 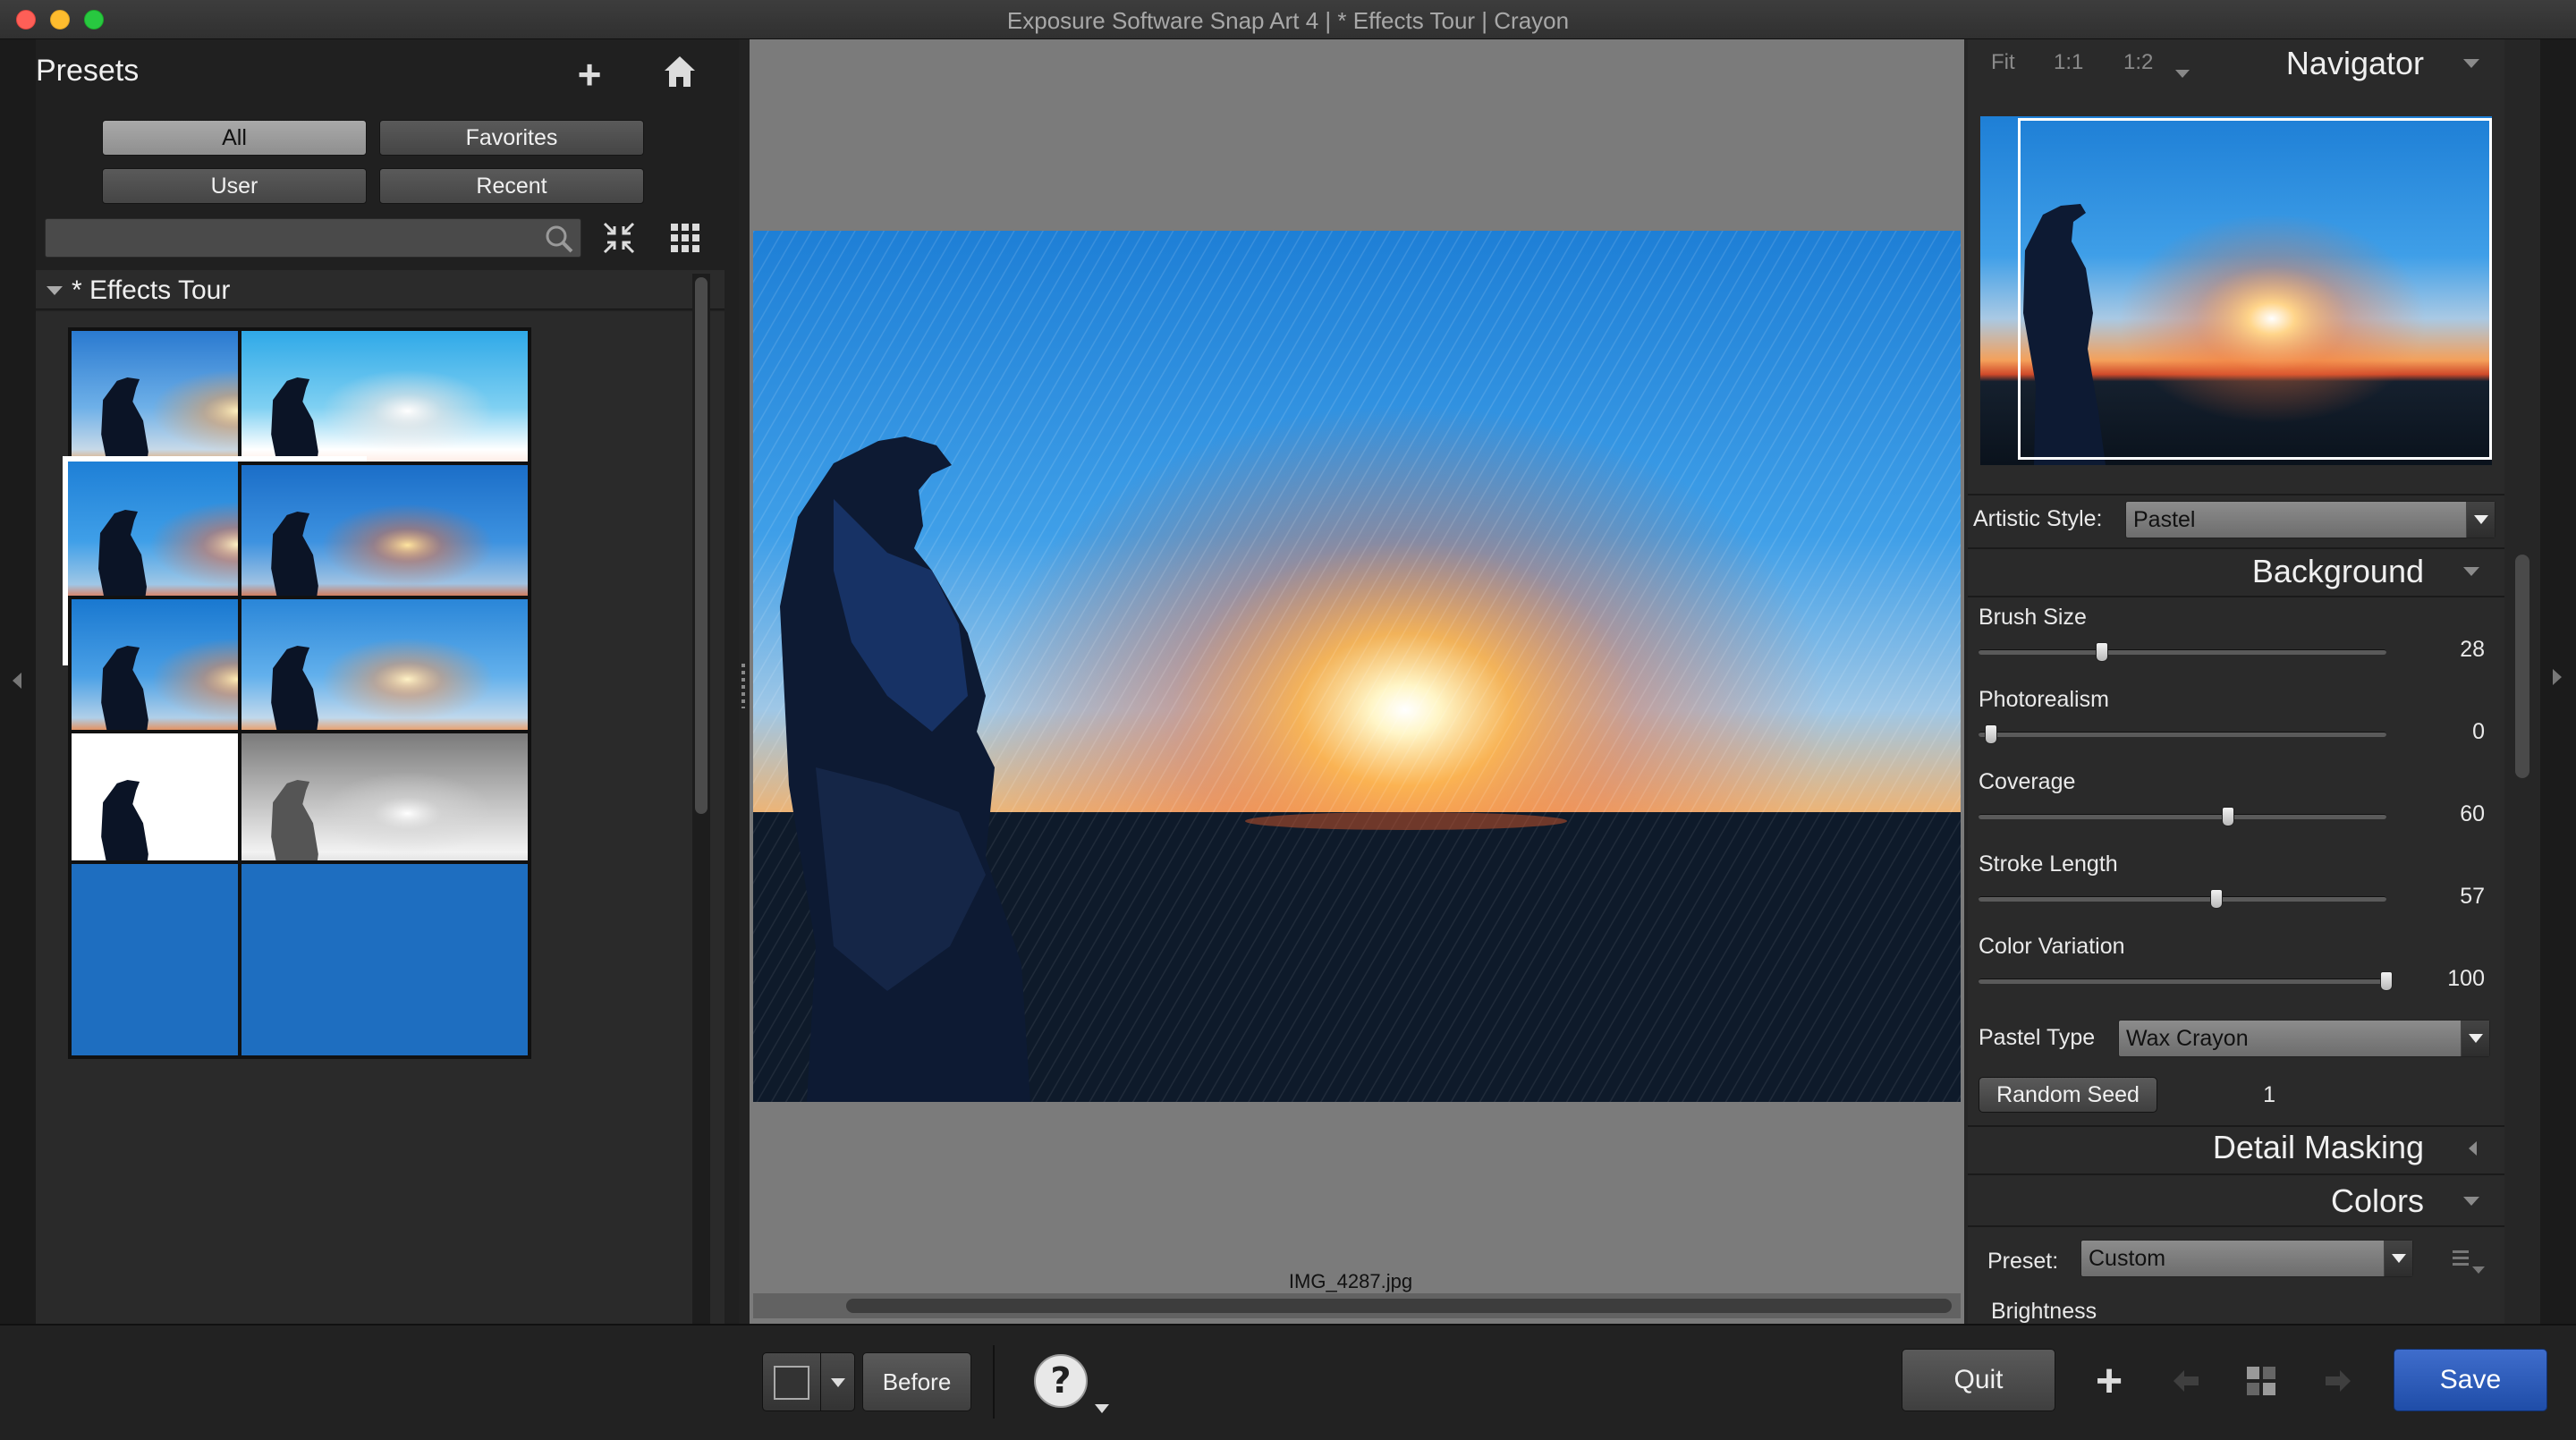 What do you see at coordinates (2052, 946) in the screenshot?
I see `slider-label: Color Variation` at bounding box center [2052, 946].